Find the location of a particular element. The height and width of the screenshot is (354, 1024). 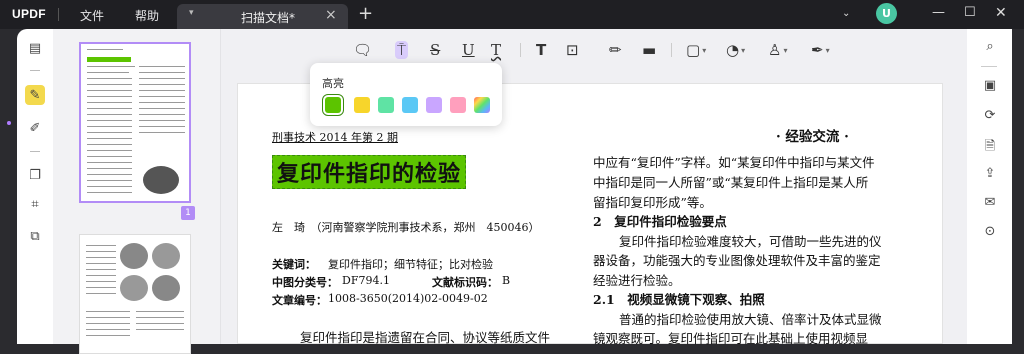

text-box-icon: ⊡ is located at coordinates (572, 50).